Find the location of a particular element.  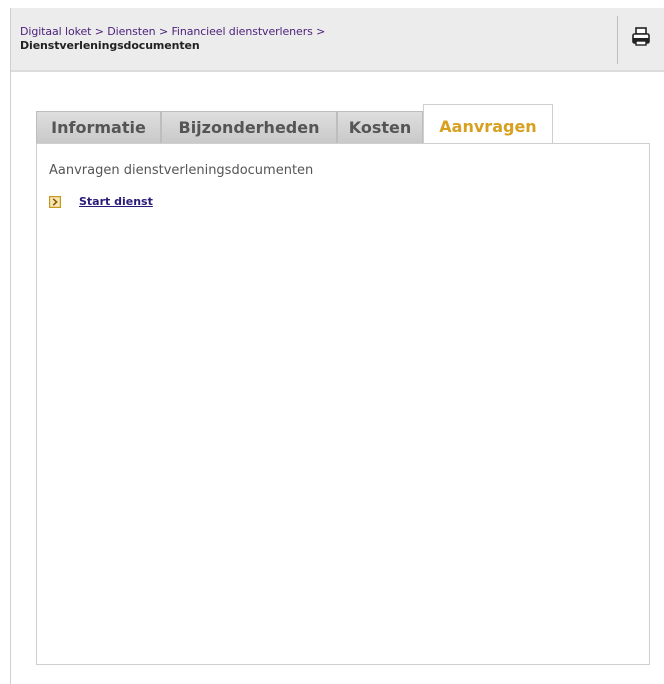

panel-title: Aanvragen dienstverleningsdocumenten is located at coordinates (181, 170).